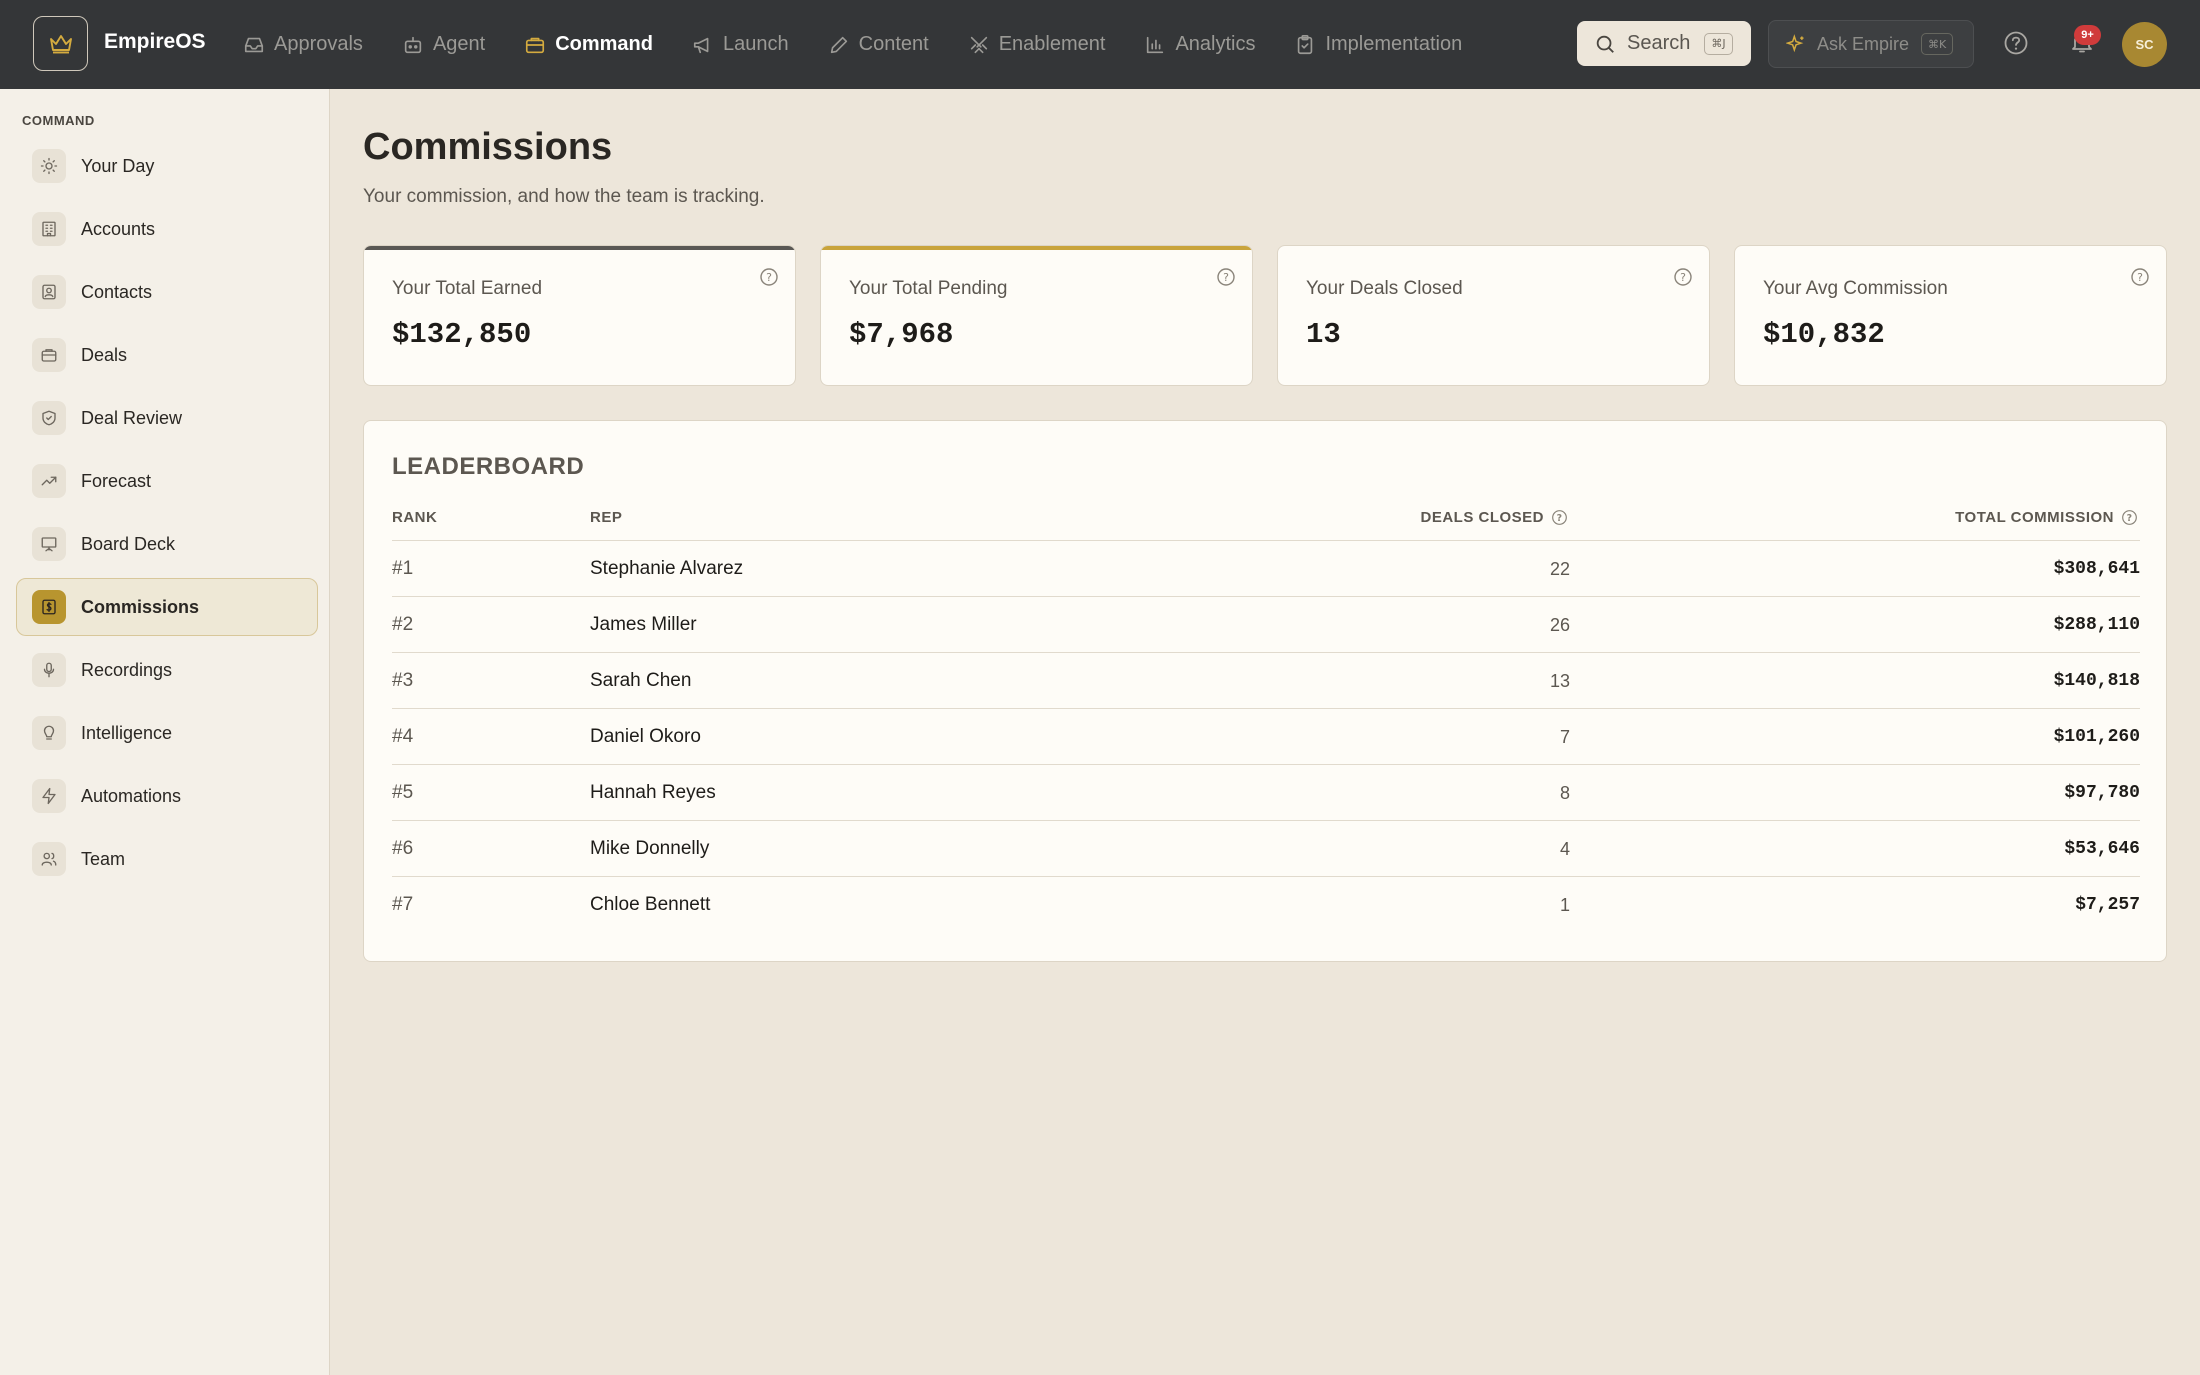  Describe the element at coordinates (1494, 517) in the screenshot. I see `column-header-deals-closed: DEALS CLOSED ?` at that location.